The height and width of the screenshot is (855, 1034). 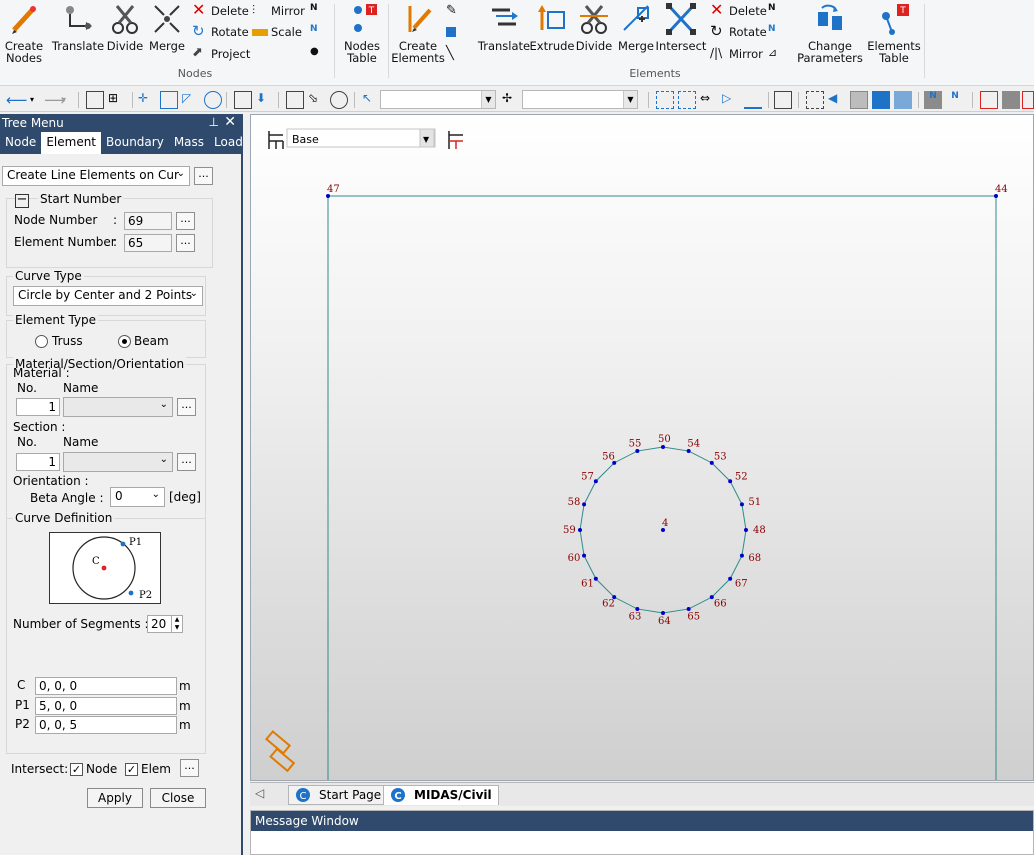 What do you see at coordinates (418, 33) in the screenshot?
I see `create-elements-button: Create Elements` at bounding box center [418, 33].